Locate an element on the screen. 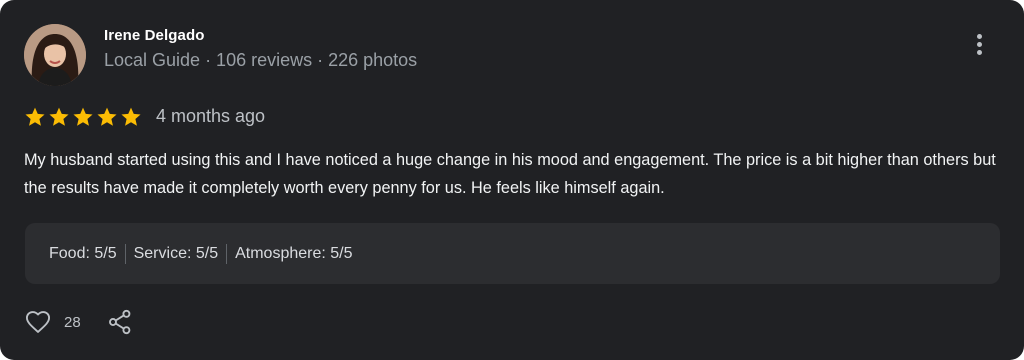 This screenshot has height=360, width=1024. heart-icon is located at coordinates (38, 322).